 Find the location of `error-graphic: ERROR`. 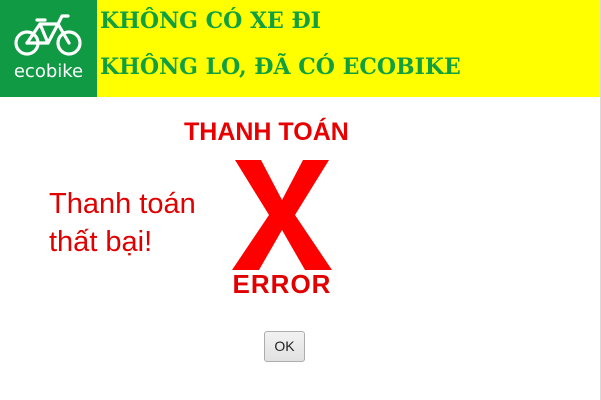

error-graphic: ERROR is located at coordinates (282, 231).